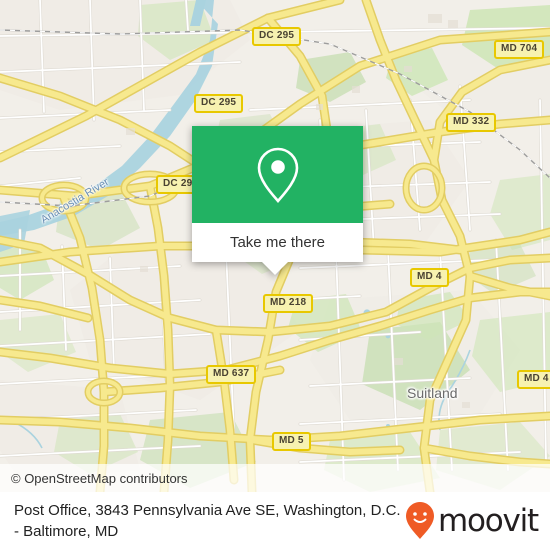 This screenshot has width=550, height=550. I want to click on osm-attribution-text: © OpenStreetMap contributors, so click(94, 478).